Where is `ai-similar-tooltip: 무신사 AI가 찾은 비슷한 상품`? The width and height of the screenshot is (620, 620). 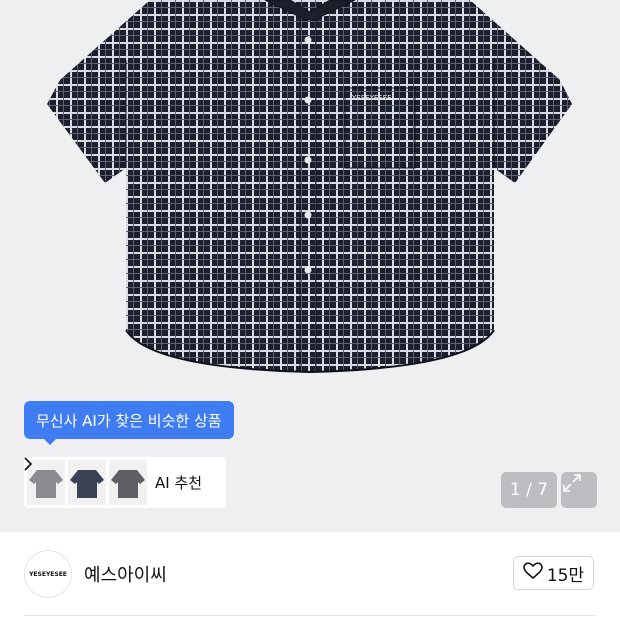 ai-similar-tooltip: 무신사 AI가 찾은 비슷한 상품 is located at coordinates (129, 423).